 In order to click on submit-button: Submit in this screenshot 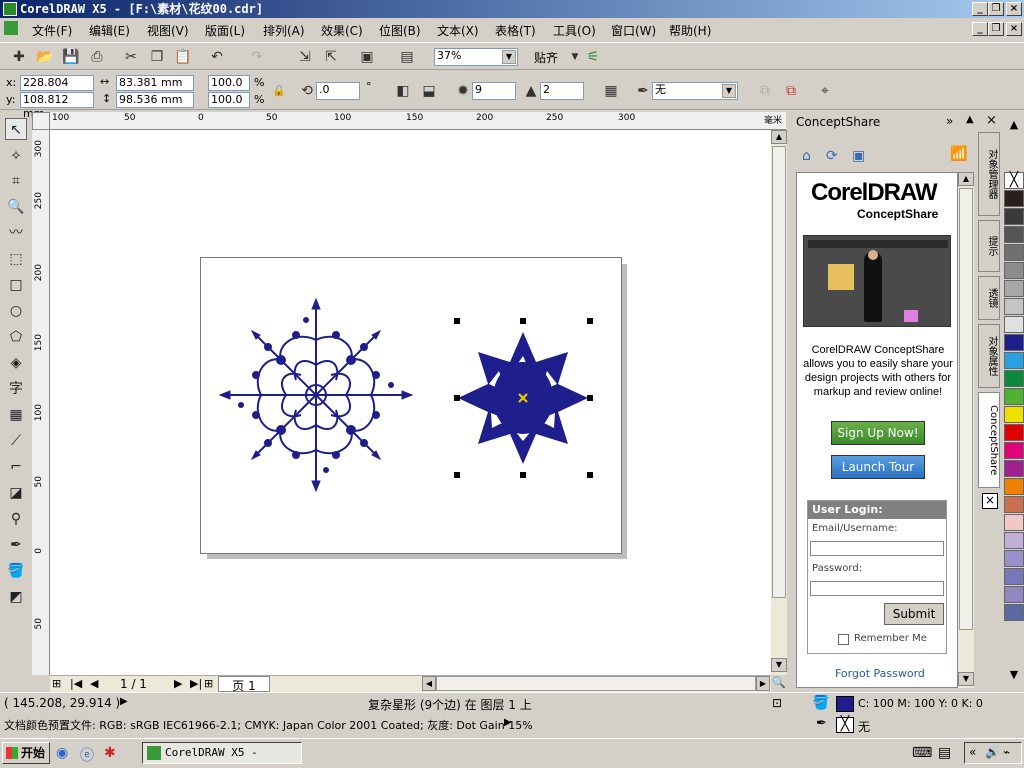, I will do `click(914, 614)`.